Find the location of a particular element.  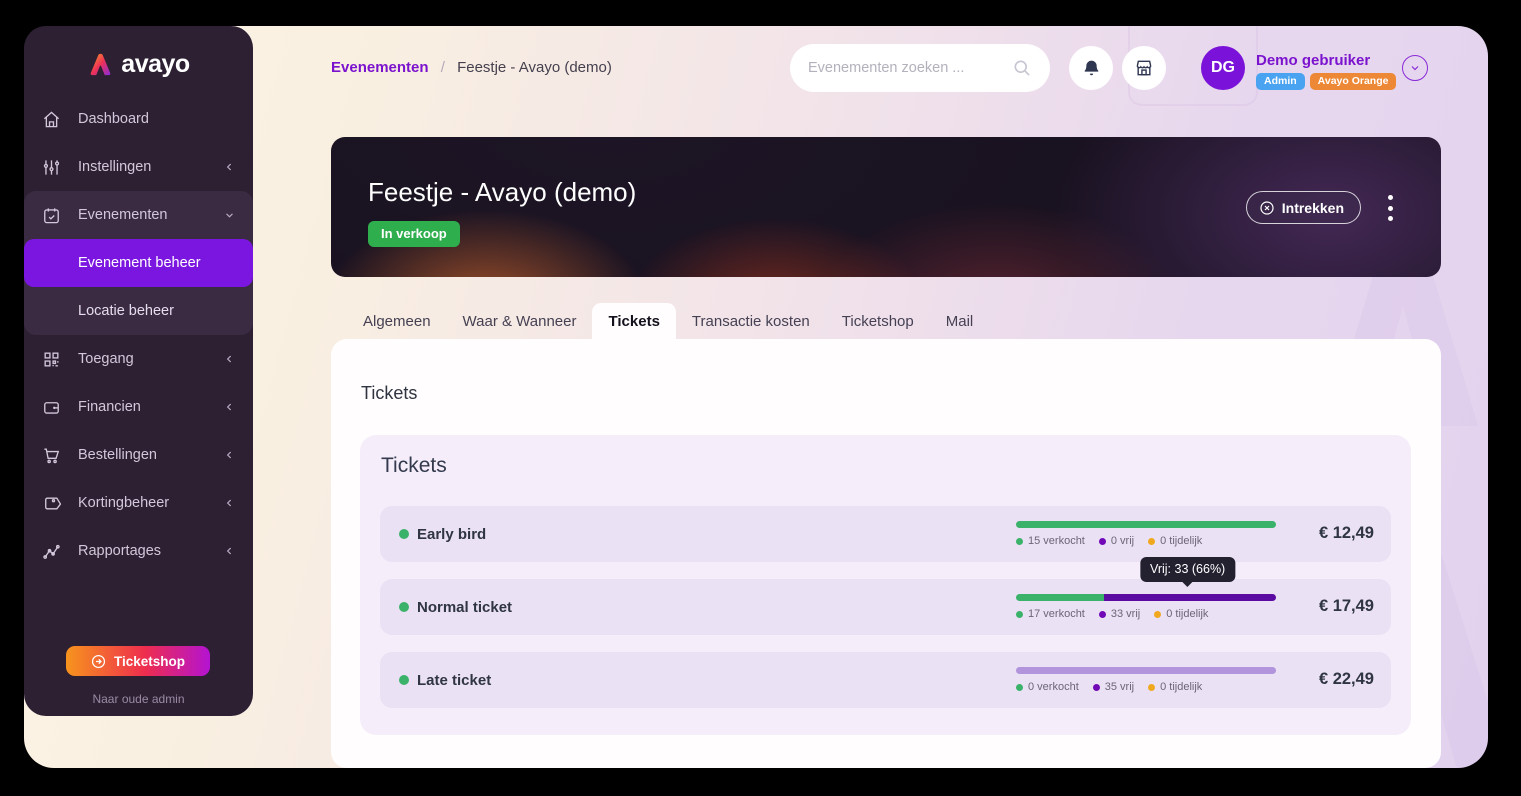

x-circle-icon is located at coordinates (1267, 207).